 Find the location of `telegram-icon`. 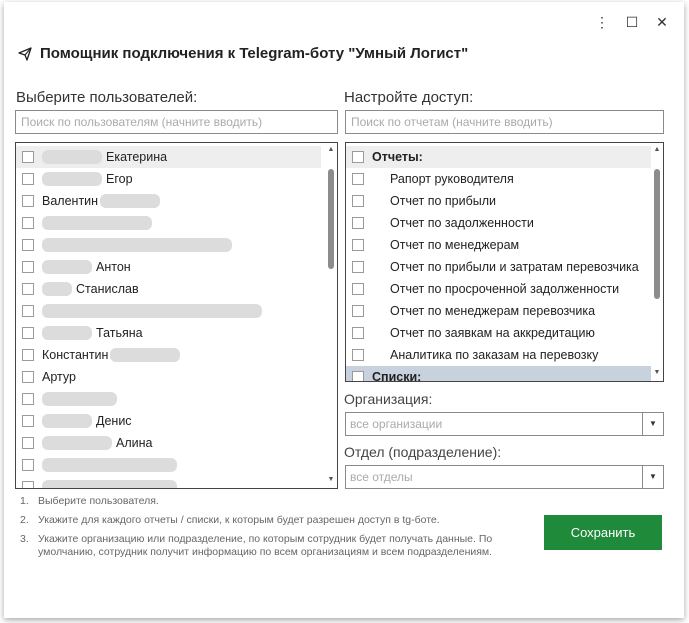

telegram-icon is located at coordinates (25, 53).